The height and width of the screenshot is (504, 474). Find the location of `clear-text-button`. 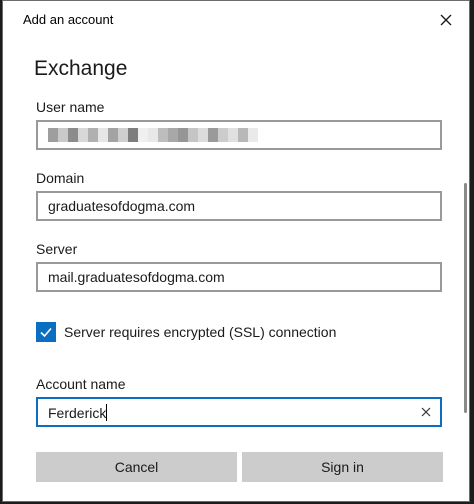

clear-text-button is located at coordinates (426, 412).